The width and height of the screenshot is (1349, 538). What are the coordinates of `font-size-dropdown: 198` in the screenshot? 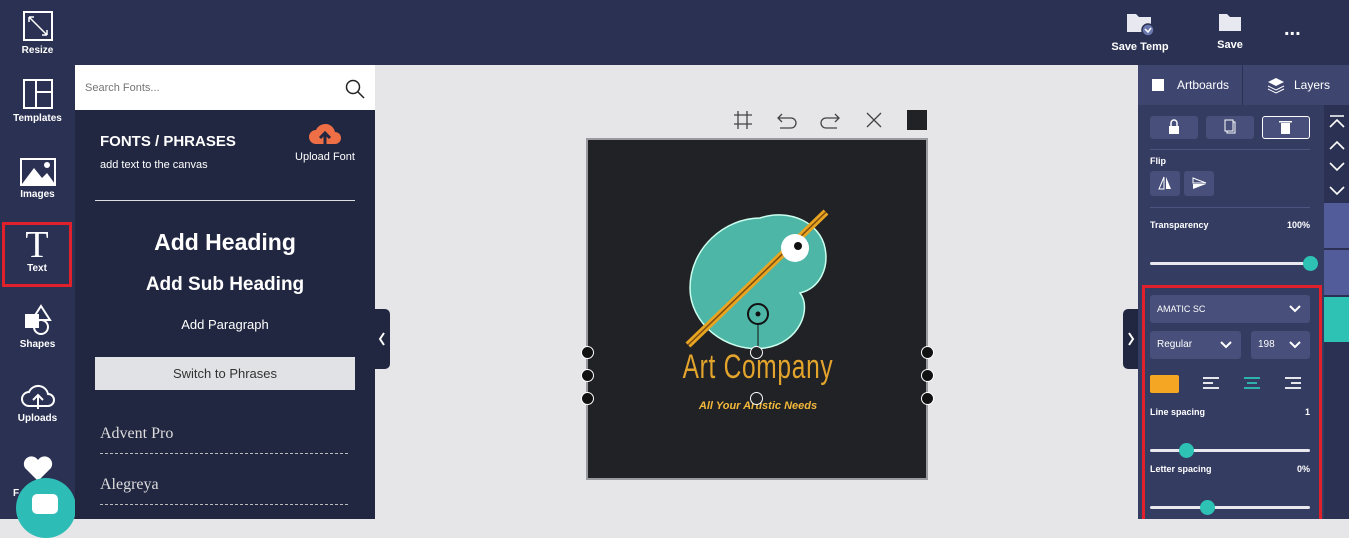 It's located at (1280, 345).